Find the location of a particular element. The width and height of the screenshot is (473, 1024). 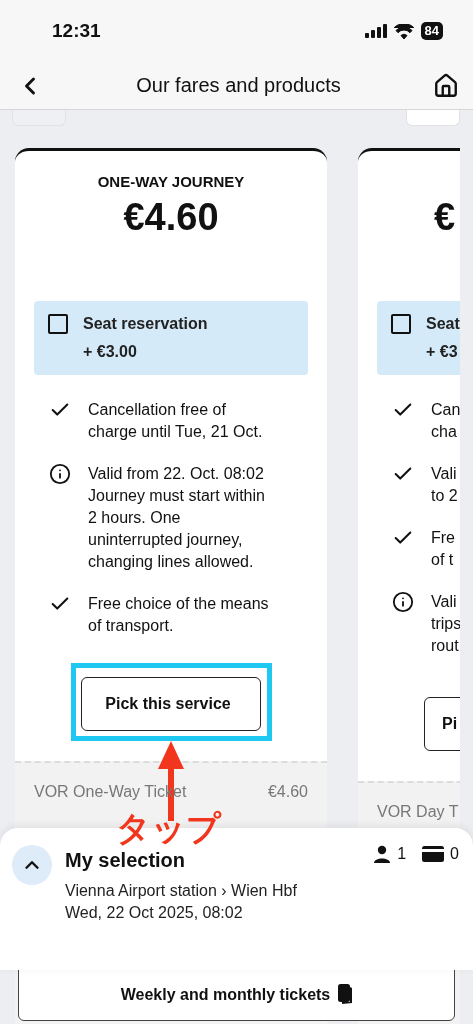

ticket-price: €4.60 is located at coordinates (287, 792).